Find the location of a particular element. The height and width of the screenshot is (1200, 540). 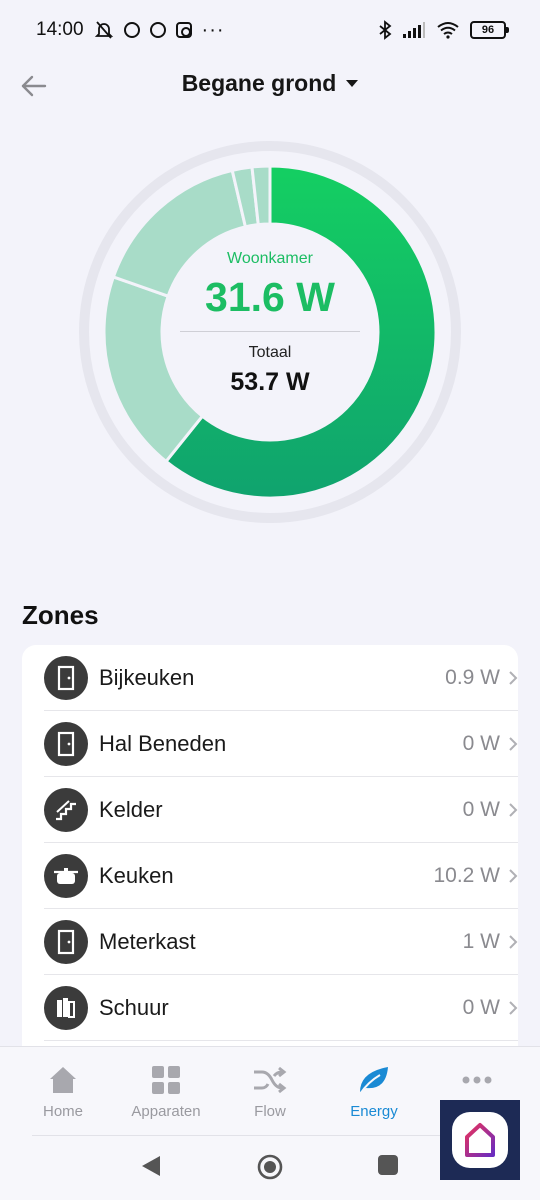

page-title: Begane grond is located at coordinates (259, 83).